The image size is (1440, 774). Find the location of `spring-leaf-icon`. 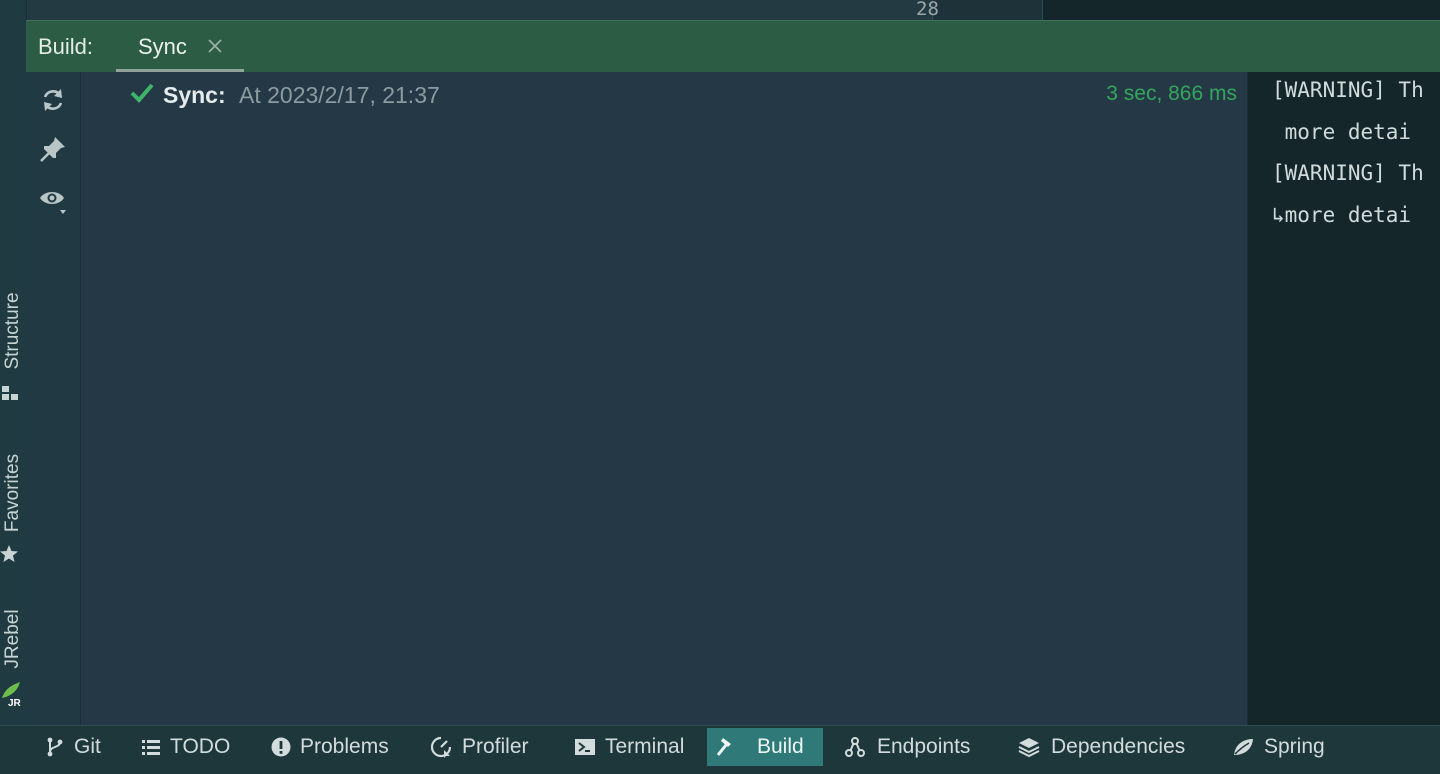

spring-leaf-icon is located at coordinates (1243, 747).